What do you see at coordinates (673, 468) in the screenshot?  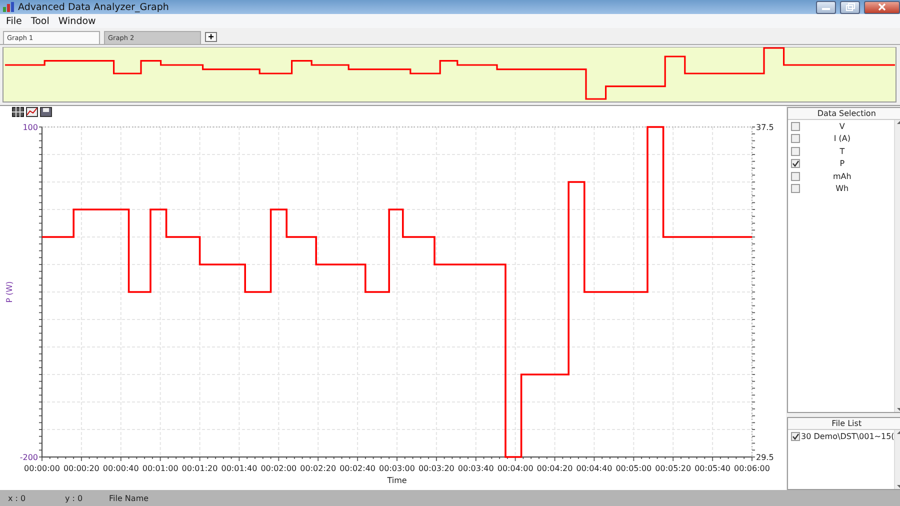 I see `x-tick-label: 00:05:20` at bounding box center [673, 468].